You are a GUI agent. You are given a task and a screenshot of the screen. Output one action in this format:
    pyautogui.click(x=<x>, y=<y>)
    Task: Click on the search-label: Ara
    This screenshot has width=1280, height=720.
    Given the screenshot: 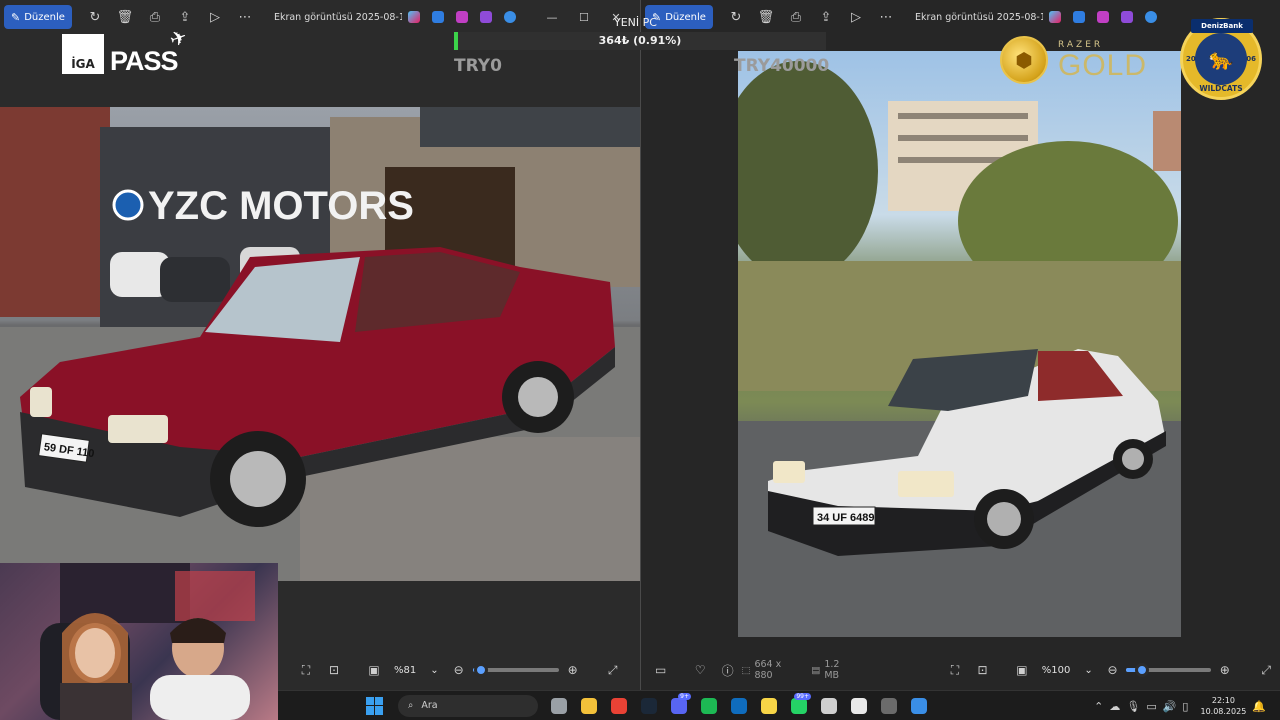 What is the action you would take?
    pyautogui.click(x=429, y=705)
    